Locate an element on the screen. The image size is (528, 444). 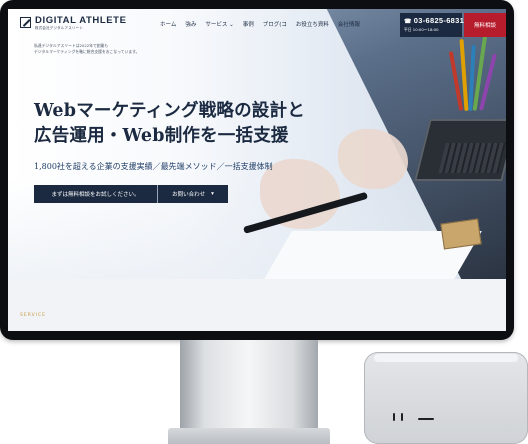
free-consultation-button: 無料相談 is located at coordinates (485, 25).